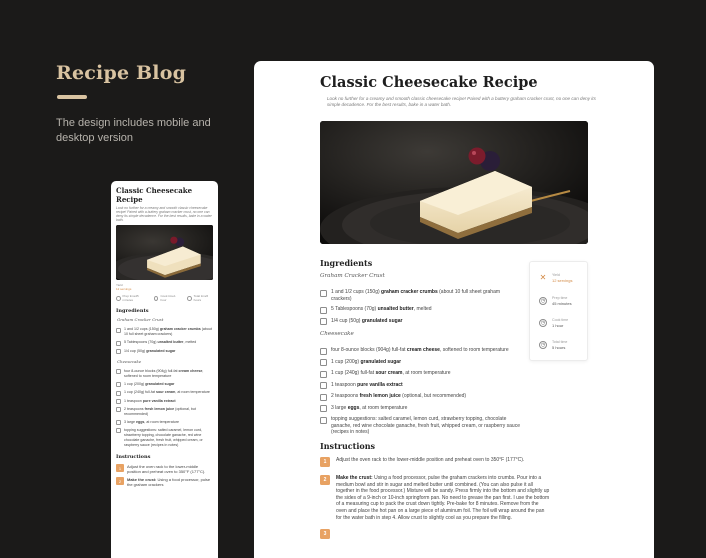 This screenshot has width=706, height=558. Describe the element at coordinates (353, 407) in the screenshot. I see `ingredient-name: eggs` at that location.